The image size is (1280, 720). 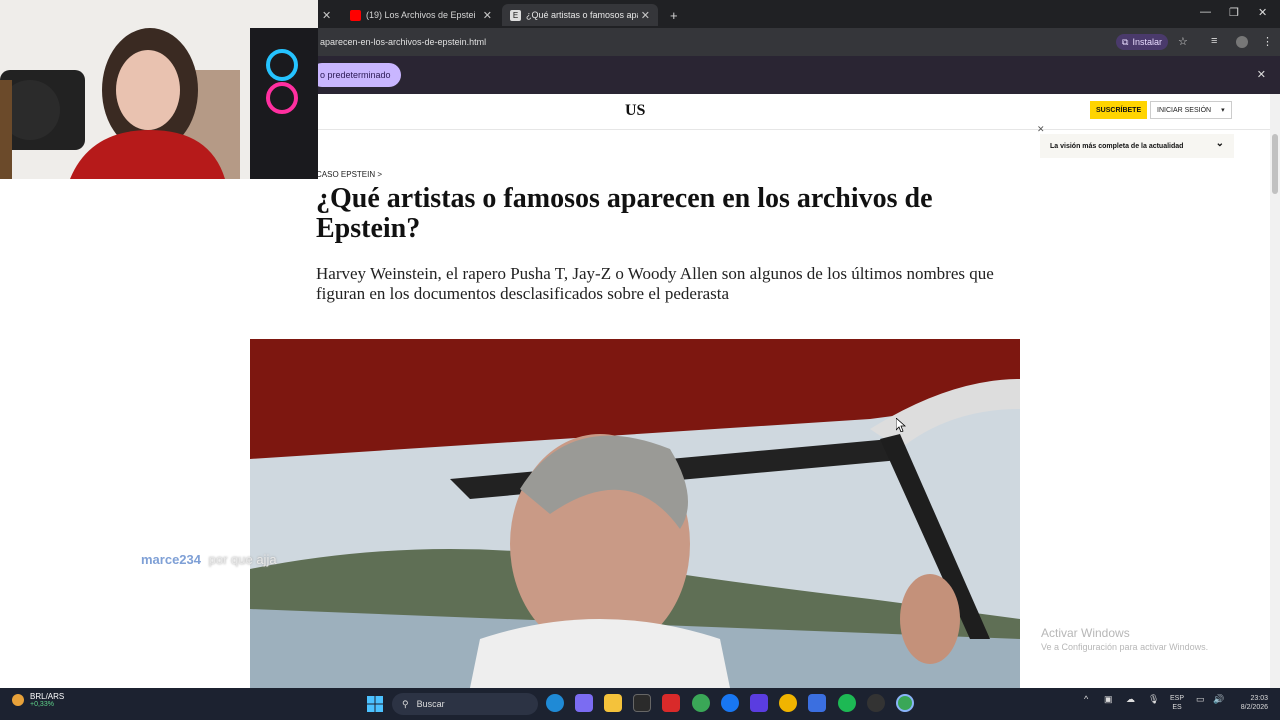 I want to click on chrome-icon, so click(x=701, y=703).